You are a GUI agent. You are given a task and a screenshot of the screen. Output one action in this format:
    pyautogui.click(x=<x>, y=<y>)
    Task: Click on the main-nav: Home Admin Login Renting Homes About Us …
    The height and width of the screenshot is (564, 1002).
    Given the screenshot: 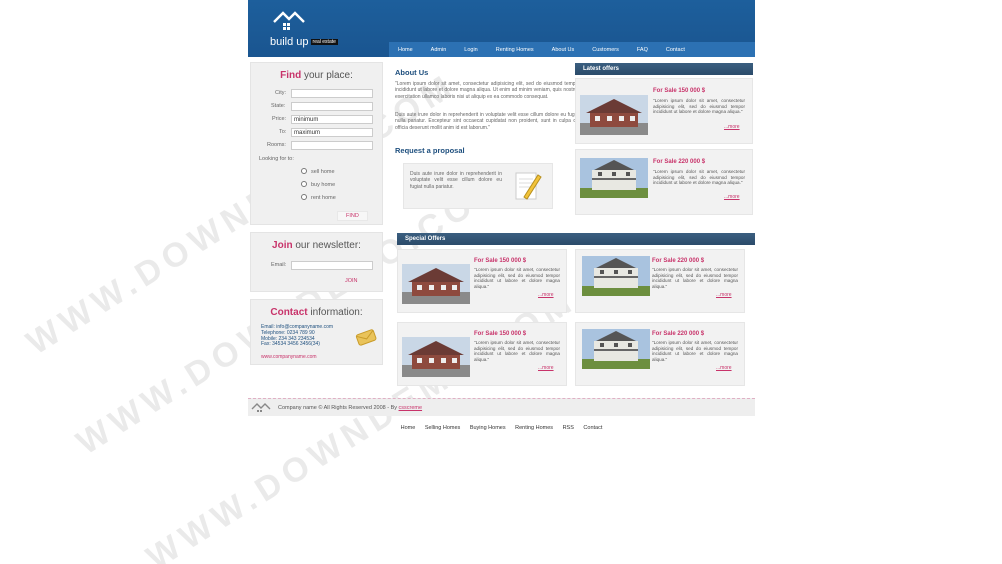 What is the action you would take?
    pyautogui.click(x=572, y=49)
    